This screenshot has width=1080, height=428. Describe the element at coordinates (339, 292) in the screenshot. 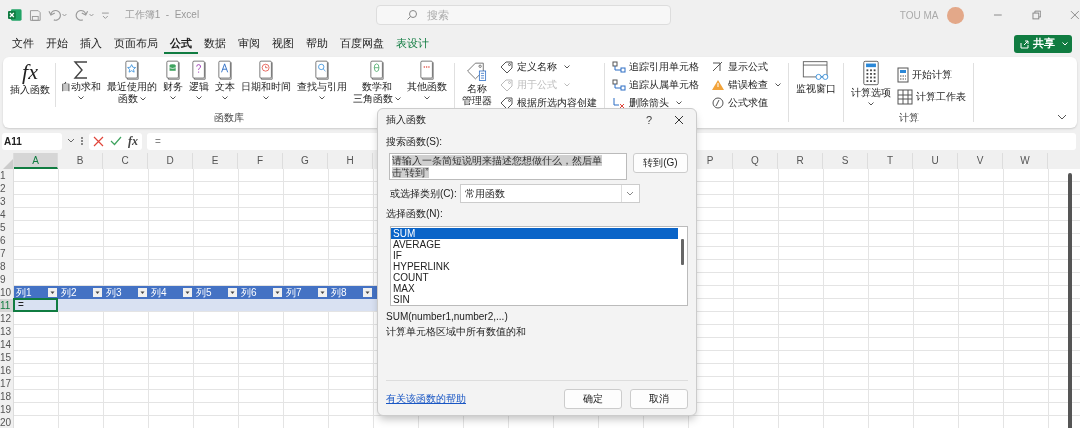

I see `header-label: 列8` at that location.